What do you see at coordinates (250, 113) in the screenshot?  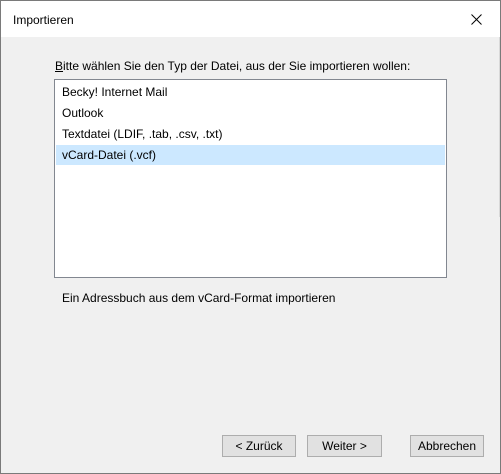 I see `list-item-outlook: Outlook` at bounding box center [250, 113].